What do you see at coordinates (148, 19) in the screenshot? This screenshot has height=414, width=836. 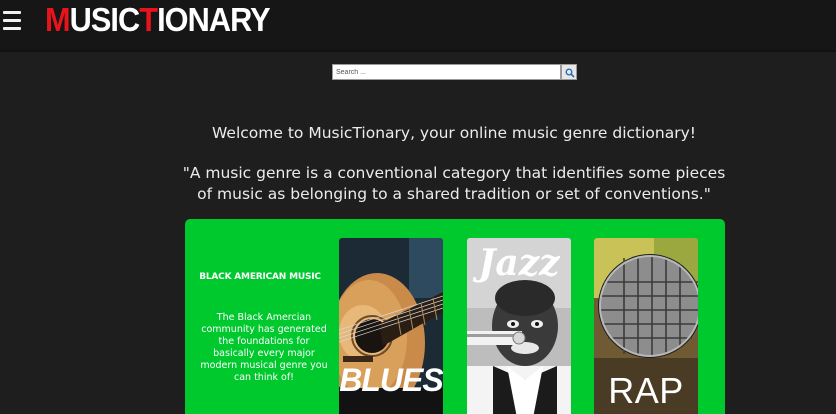 I see `logo-letter-t: T` at bounding box center [148, 19].